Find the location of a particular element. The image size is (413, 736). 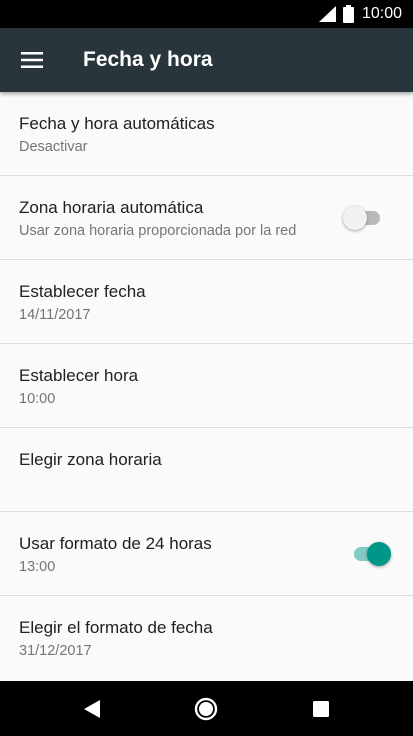

setting-label: Establecer hora is located at coordinates (79, 375).